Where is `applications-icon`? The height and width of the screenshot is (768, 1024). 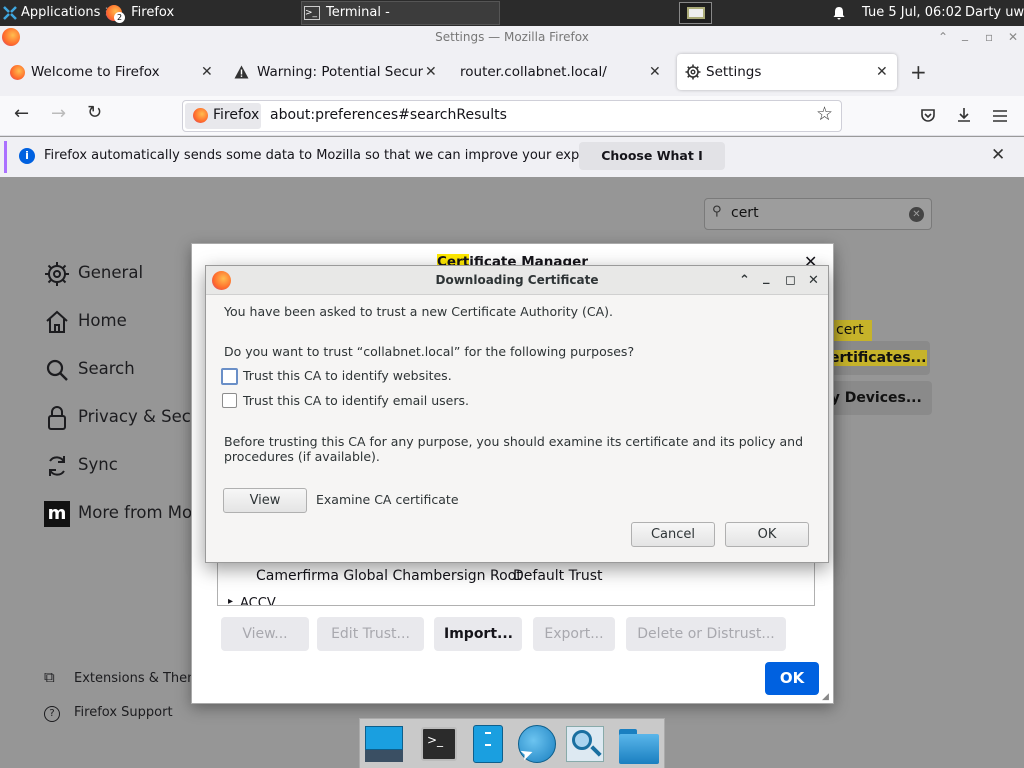 applications-icon is located at coordinates (10, 12).